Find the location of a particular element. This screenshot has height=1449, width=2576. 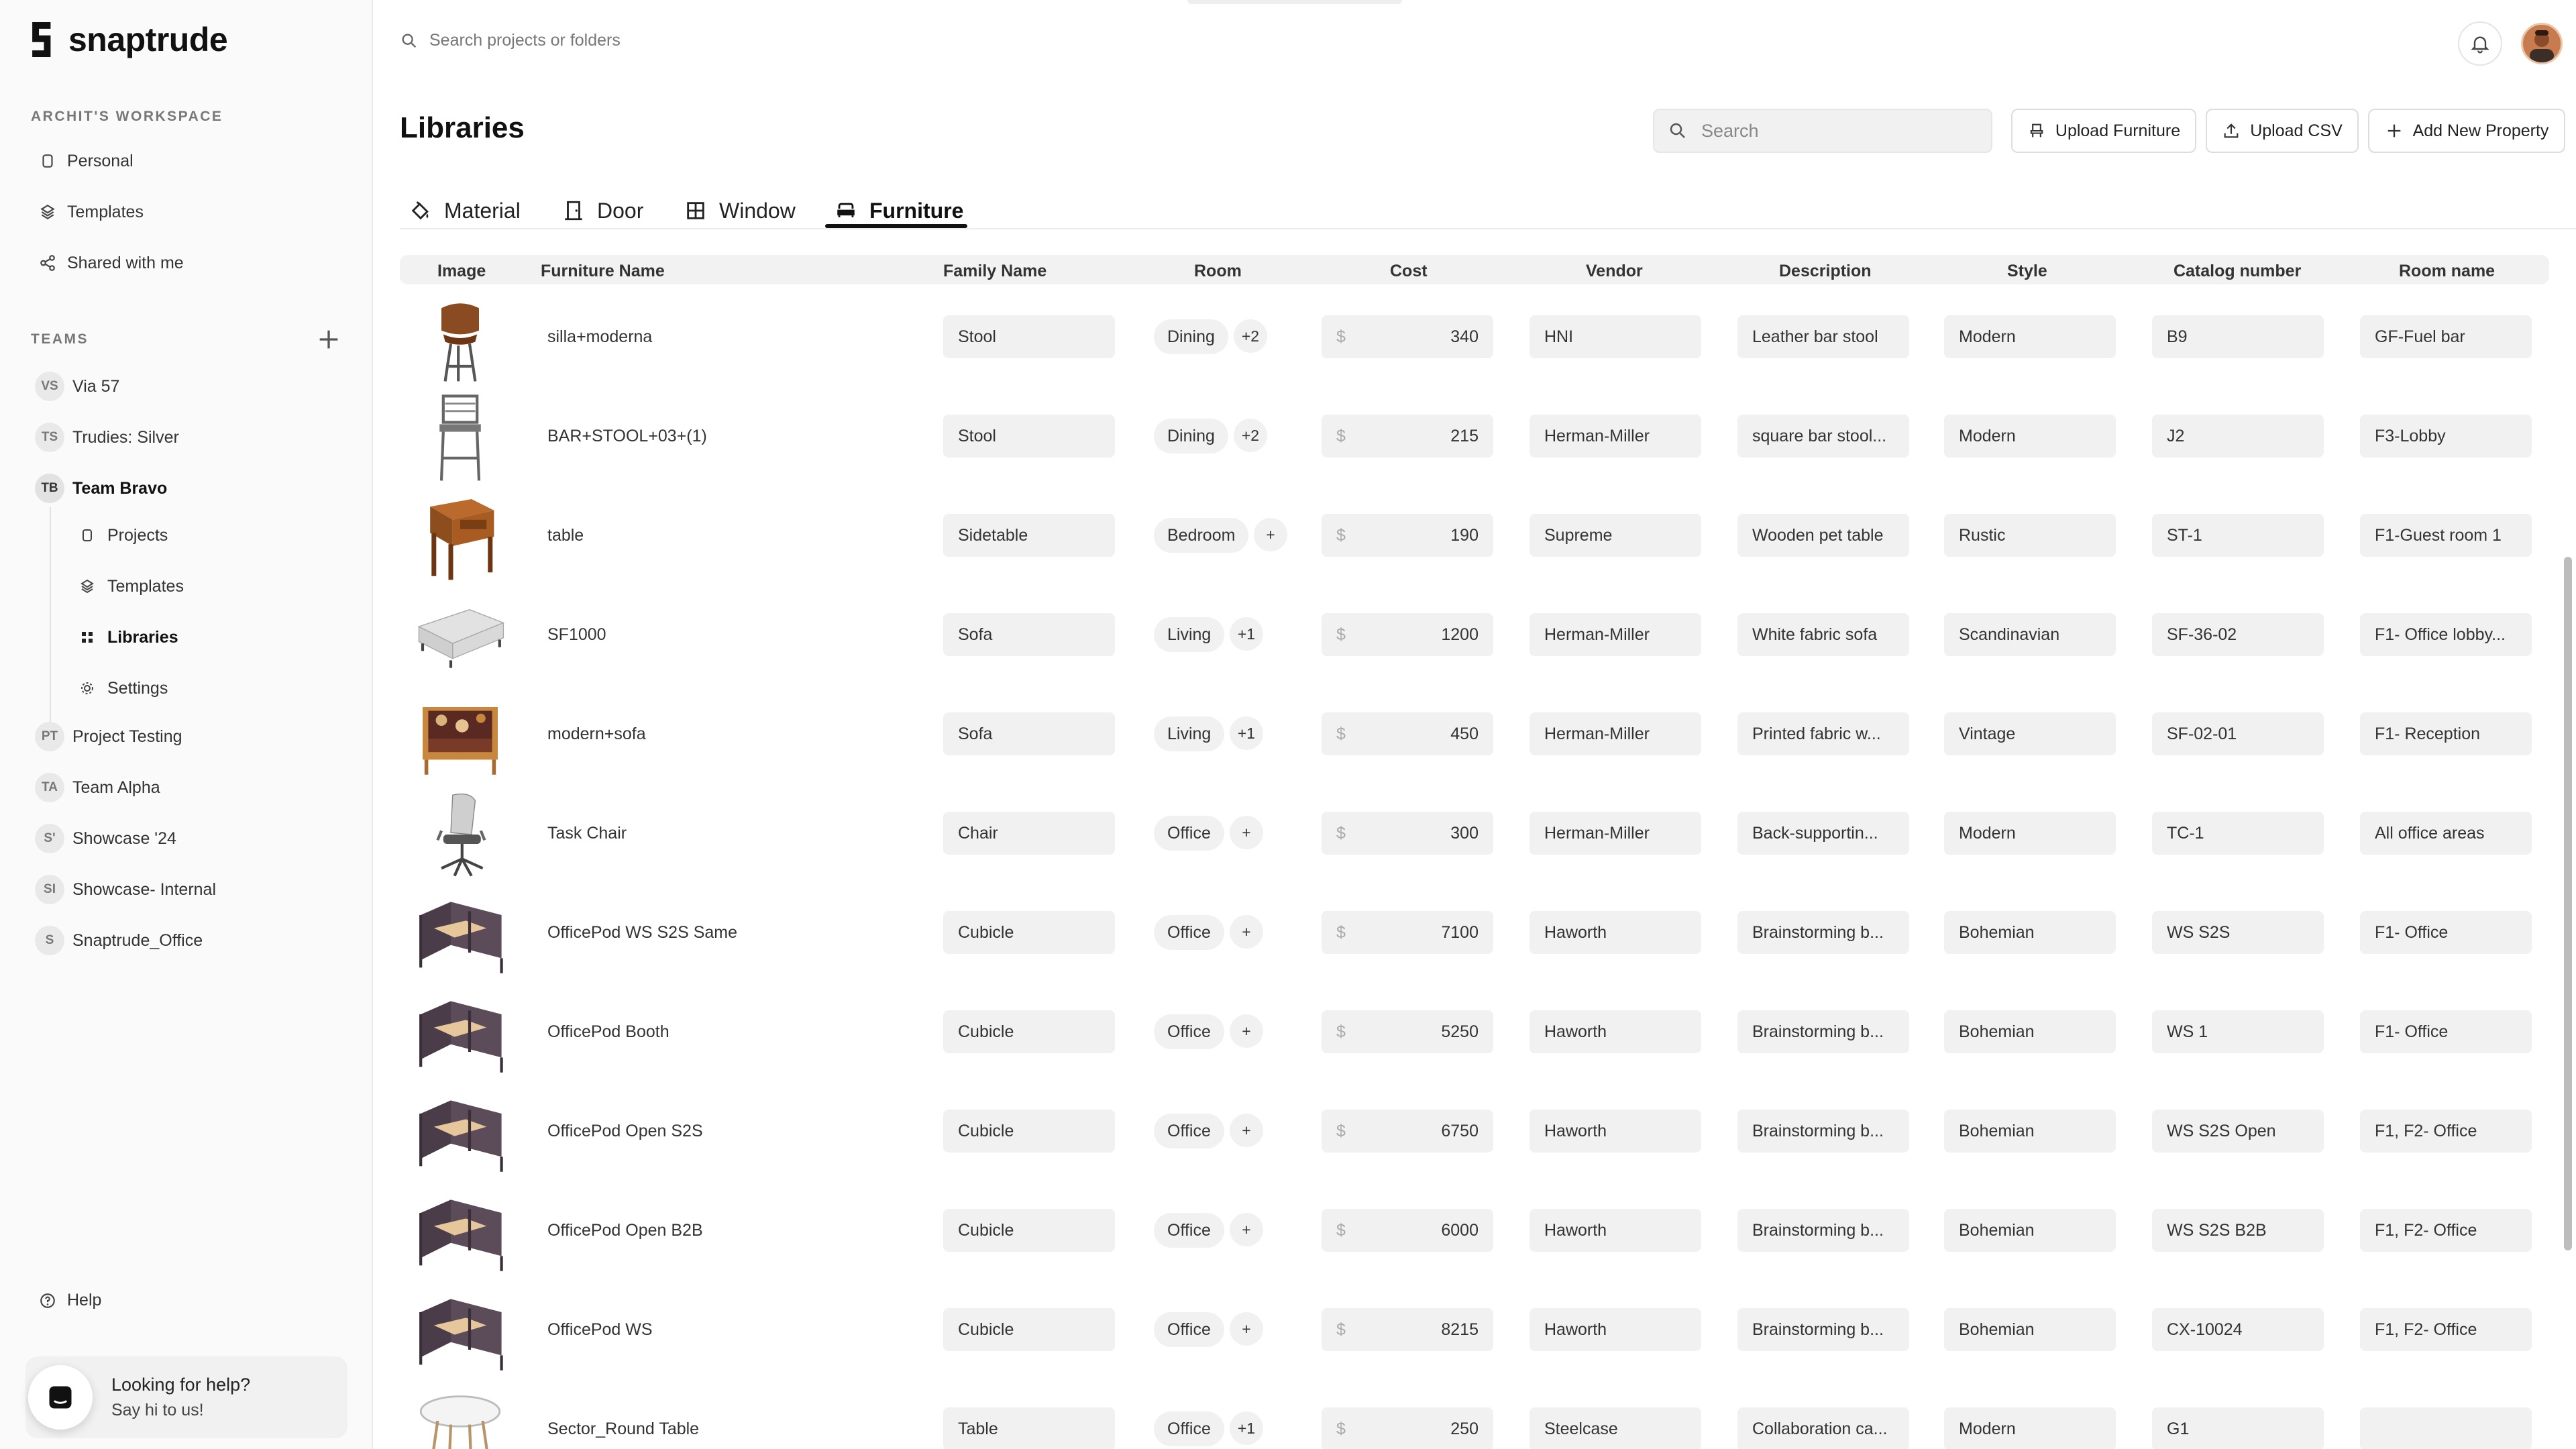

catalog-number-field: WS 1 is located at coordinates (2238, 1031).